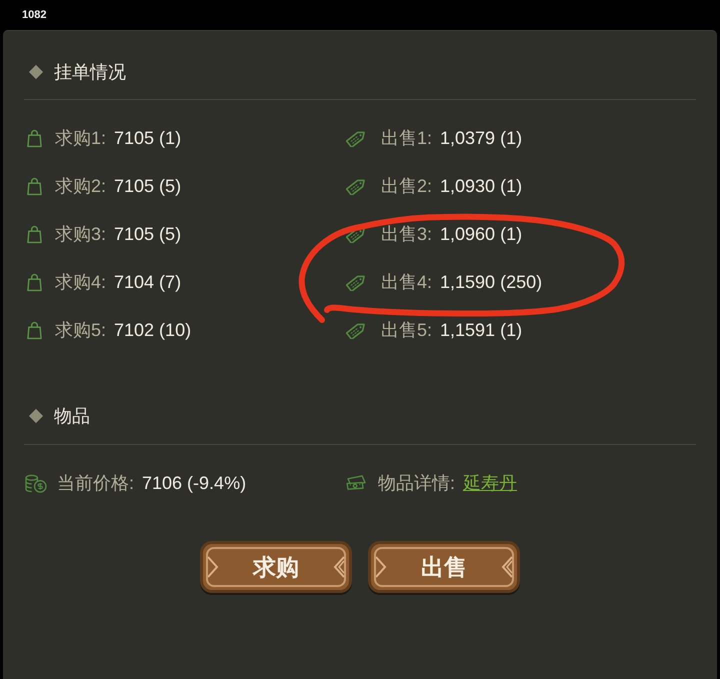 This screenshot has height=679, width=720. Describe the element at coordinates (481, 186) in the screenshot. I see `order-value: 1,0930 (1)` at that location.